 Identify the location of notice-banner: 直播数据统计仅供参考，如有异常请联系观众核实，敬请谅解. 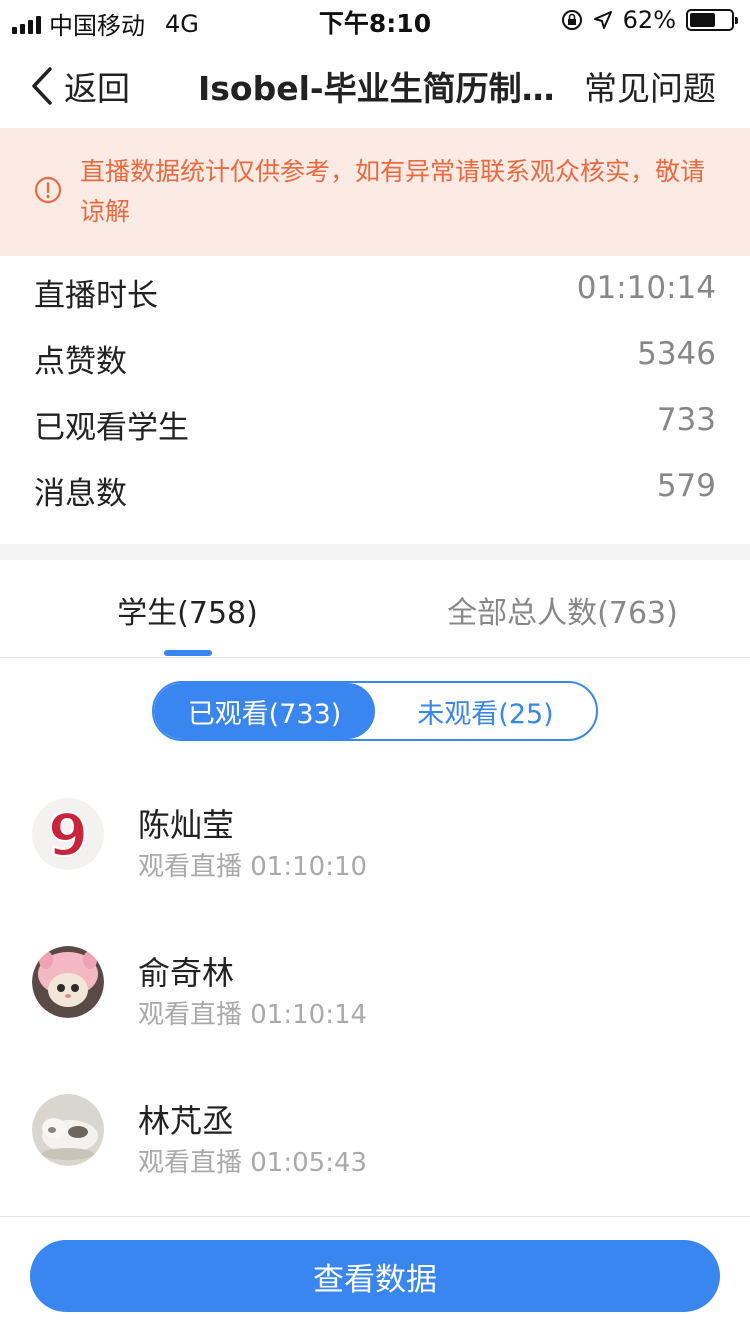
(375, 192).